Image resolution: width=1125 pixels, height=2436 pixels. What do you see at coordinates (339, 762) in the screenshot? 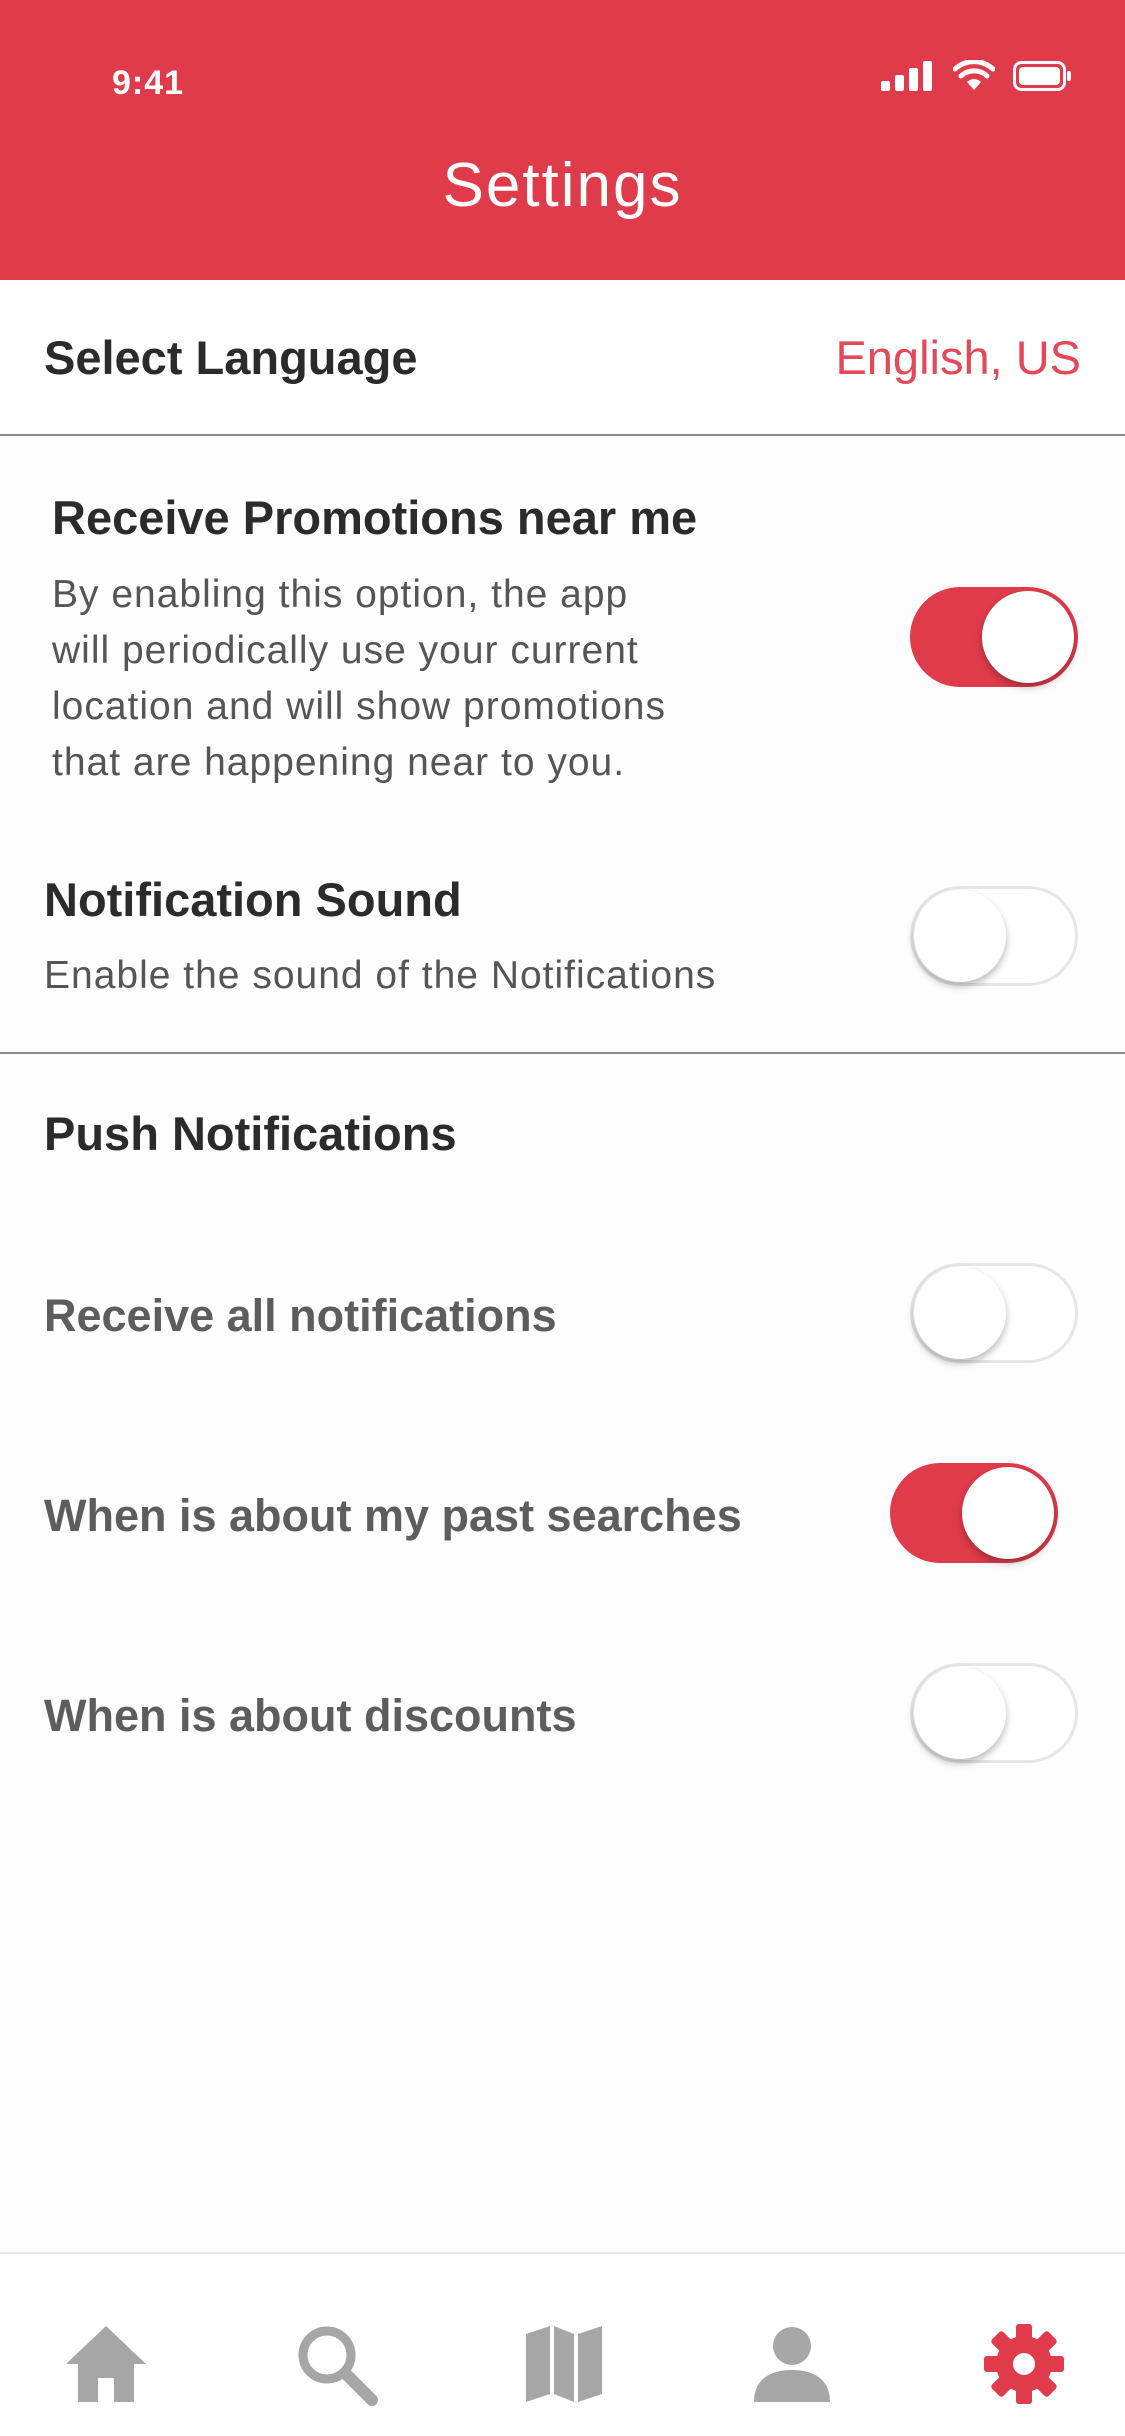
I see `promotions-description-line: that are happening near to you.` at bounding box center [339, 762].